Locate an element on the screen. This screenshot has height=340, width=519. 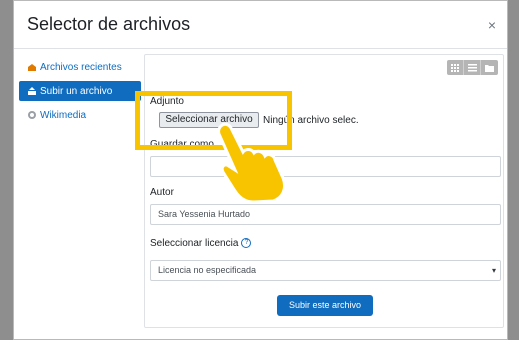
sidebar-item-upload: Subir un archivo is located at coordinates (80, 91).